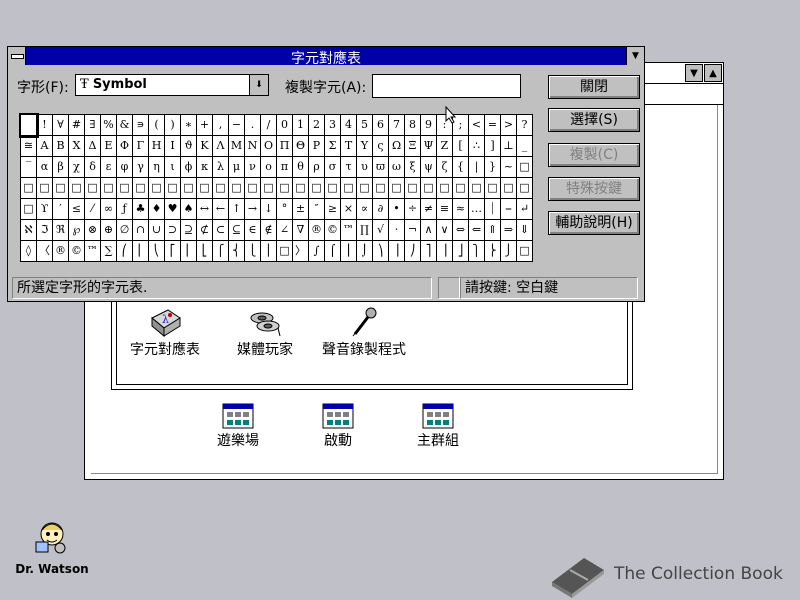 The width and height of the screenshot is (800, 600). I want to click on character-cell: Χ, so click(76, 146).